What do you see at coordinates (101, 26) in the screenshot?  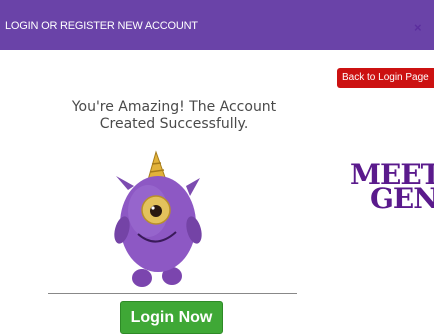 I see `modal-title: LOGIN OR REGISTER NEW ACCOUNT` at bounding box center [101, 26].